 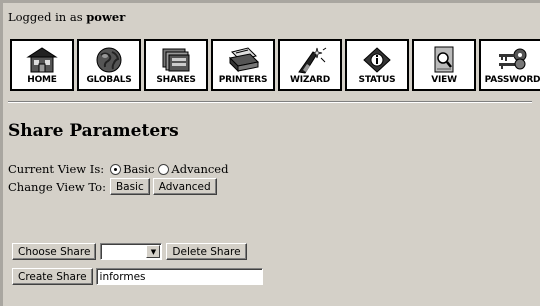 I want to click on nav-printers-label: PRINTERS, so click(x=243, y=80).